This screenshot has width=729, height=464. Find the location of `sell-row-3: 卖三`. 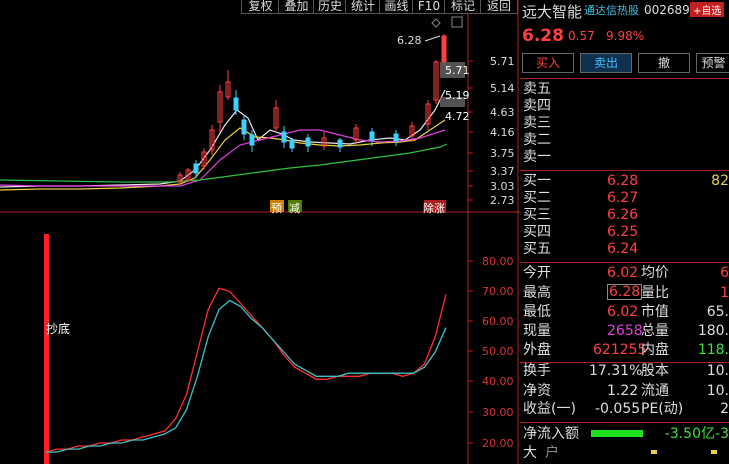

sell-row-3: 卖三 is located at coordinates (625, 123).